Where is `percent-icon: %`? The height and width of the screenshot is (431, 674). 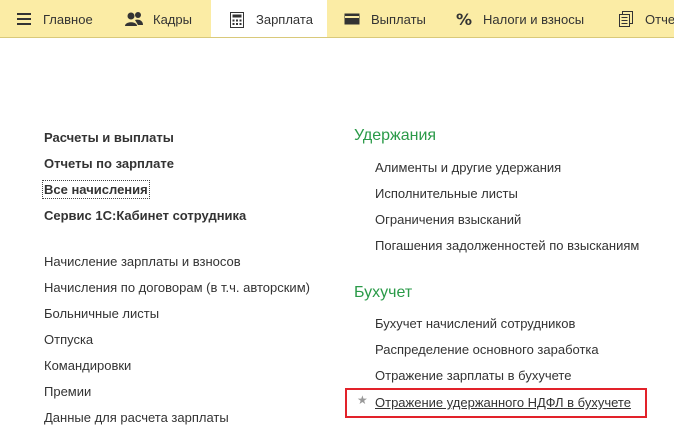 percent-icon: % is located at coordinates (464, 19).